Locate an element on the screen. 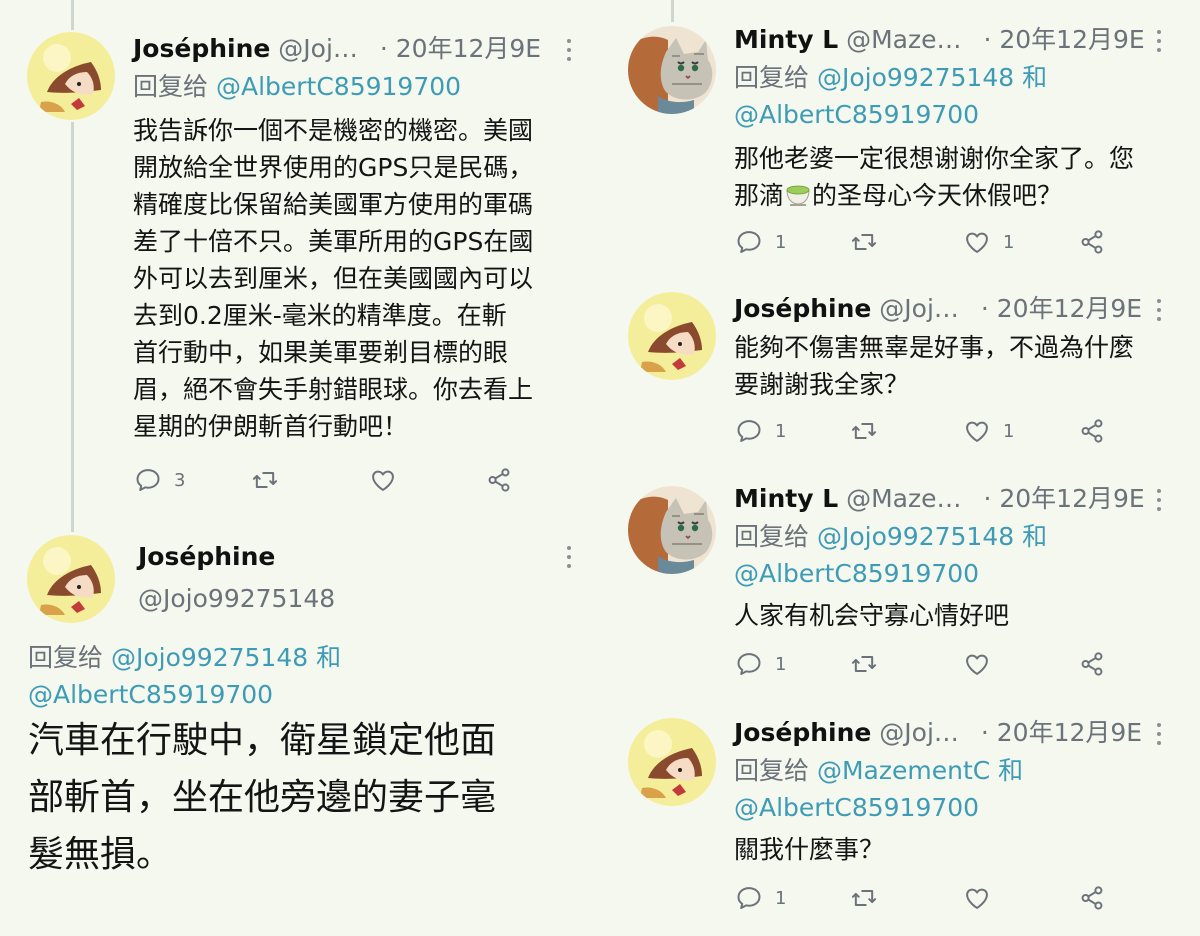  reply-context: 回复给 @Jojo99275148 和 is located at coordinates (890, 78).